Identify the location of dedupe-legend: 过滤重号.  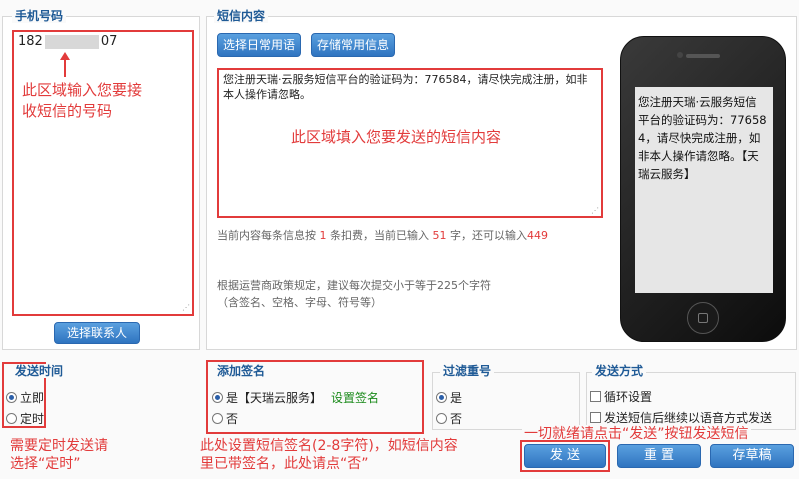
(467, 371).